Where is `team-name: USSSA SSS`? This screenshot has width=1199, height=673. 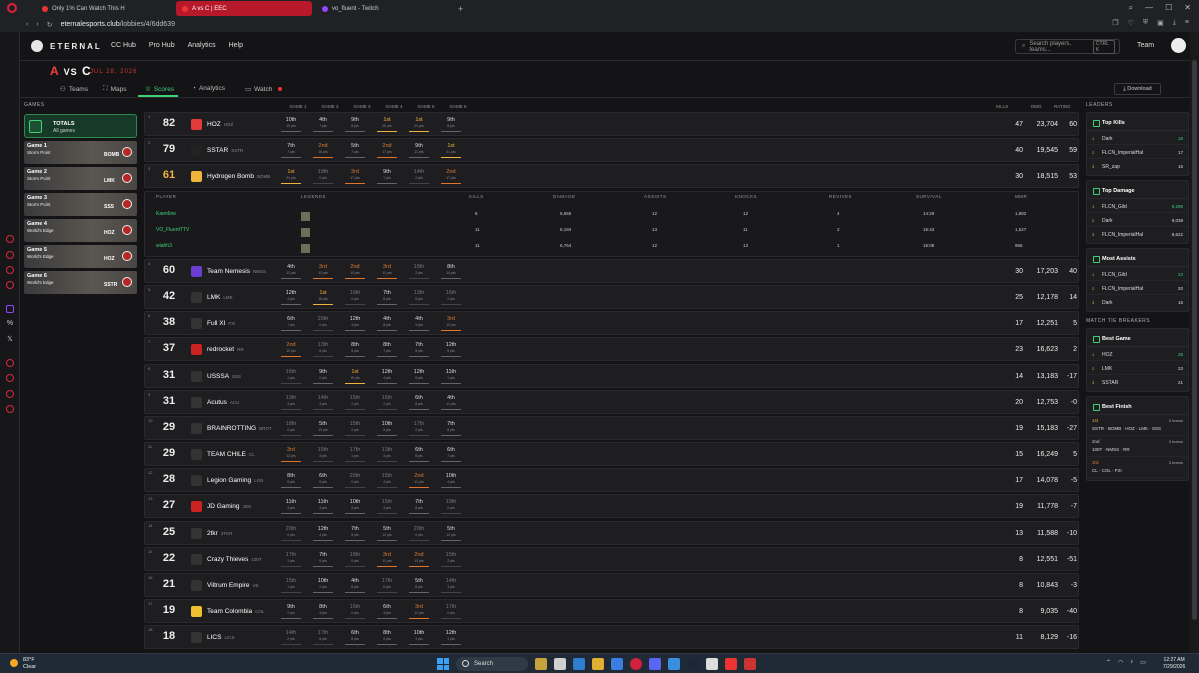 team-name: USSSA SSS is located at coordinates (224, 376).